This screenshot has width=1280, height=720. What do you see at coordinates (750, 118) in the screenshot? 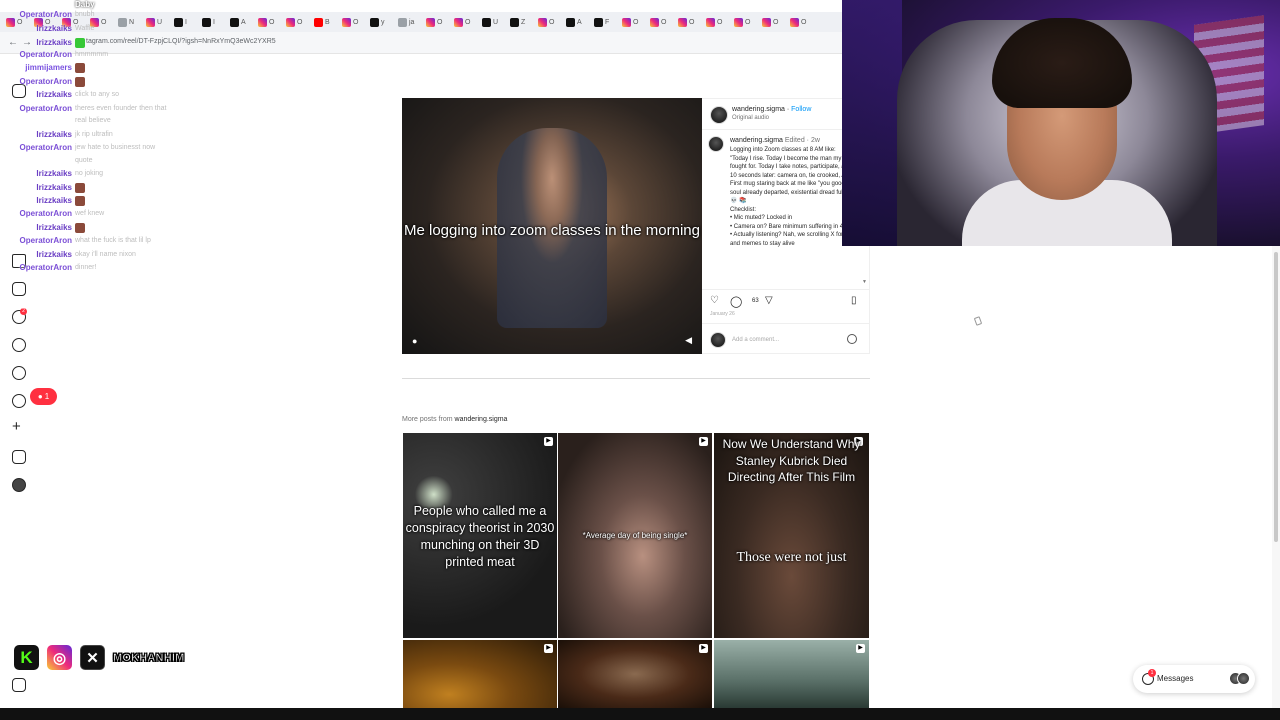
I see `audio-label: Original audio` at bounding box center [750, 118].